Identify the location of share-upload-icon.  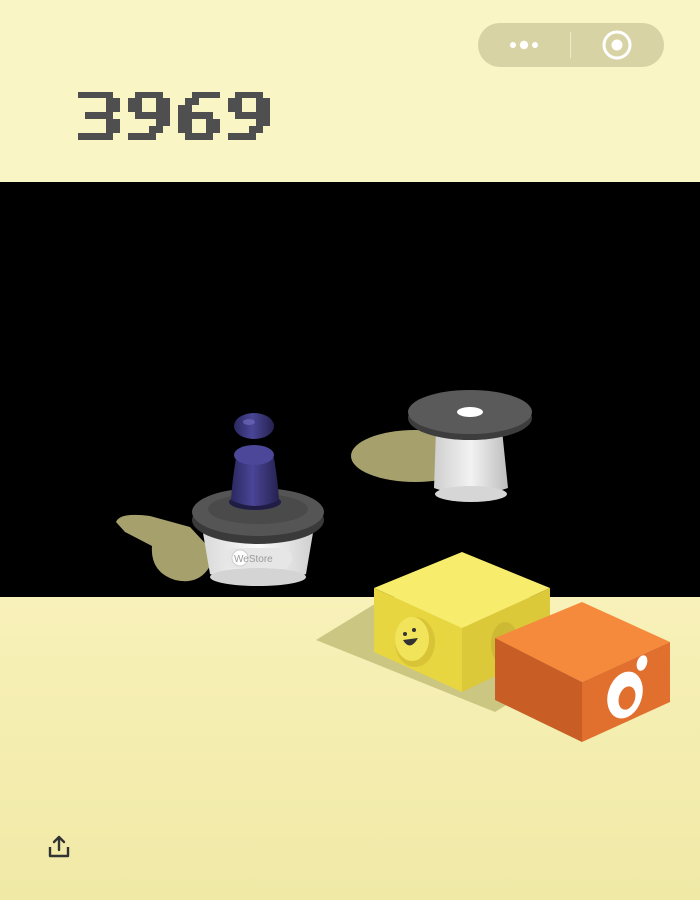
(59, 846).